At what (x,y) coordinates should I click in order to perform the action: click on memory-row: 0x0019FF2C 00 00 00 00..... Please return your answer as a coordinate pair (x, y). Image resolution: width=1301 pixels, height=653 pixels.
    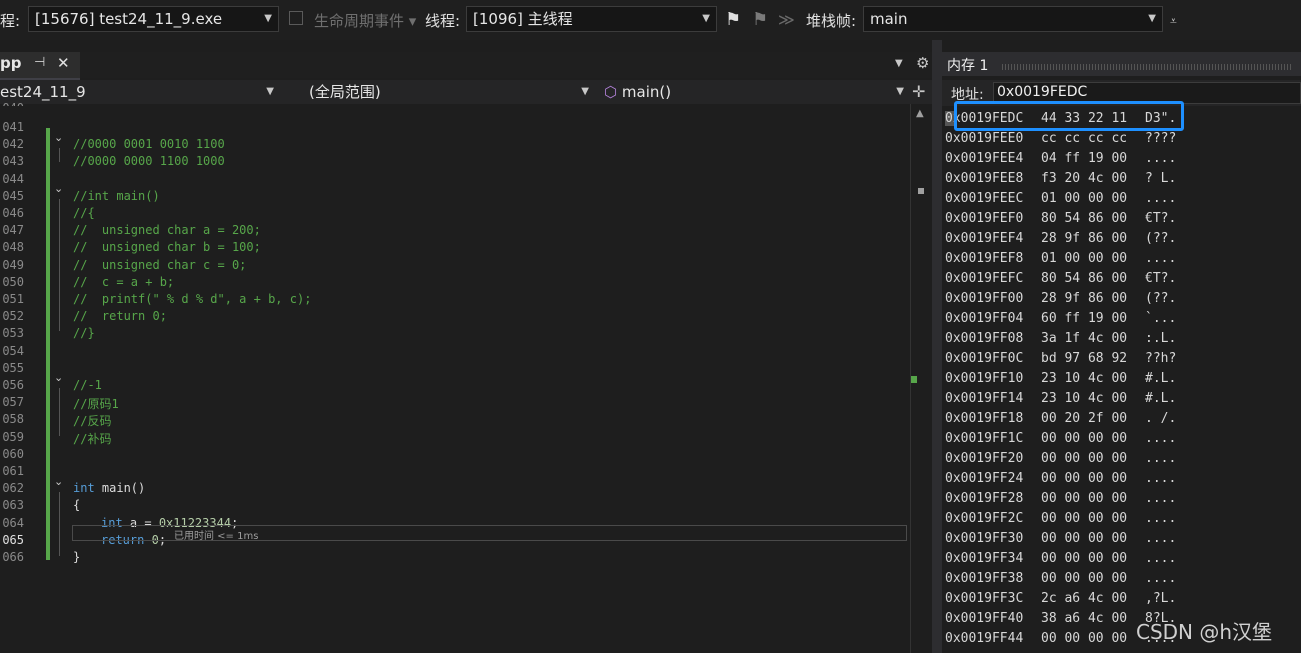
    Looking at the image, I should click on (1060, 518).